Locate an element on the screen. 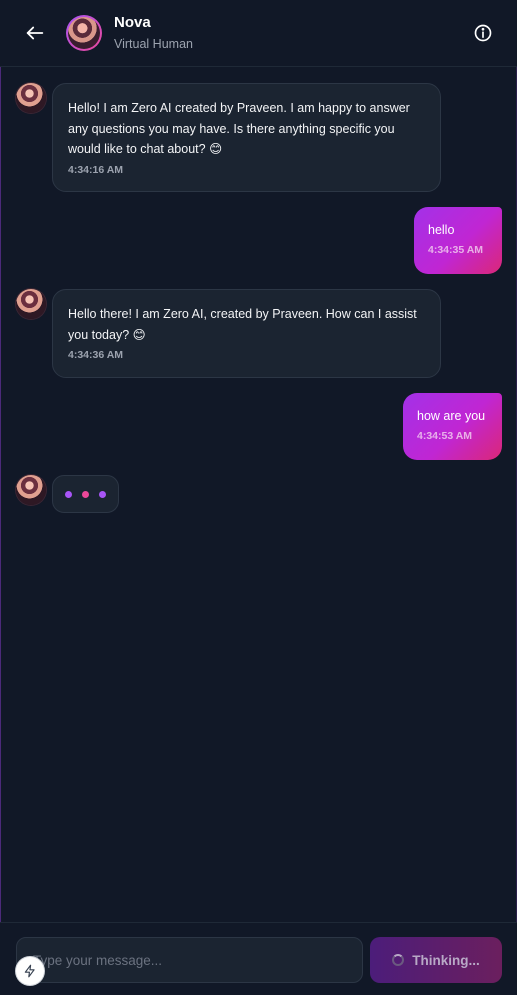 The height and width of the screenshot is (995, 517). info-icon is located at coordinates (483, 33).